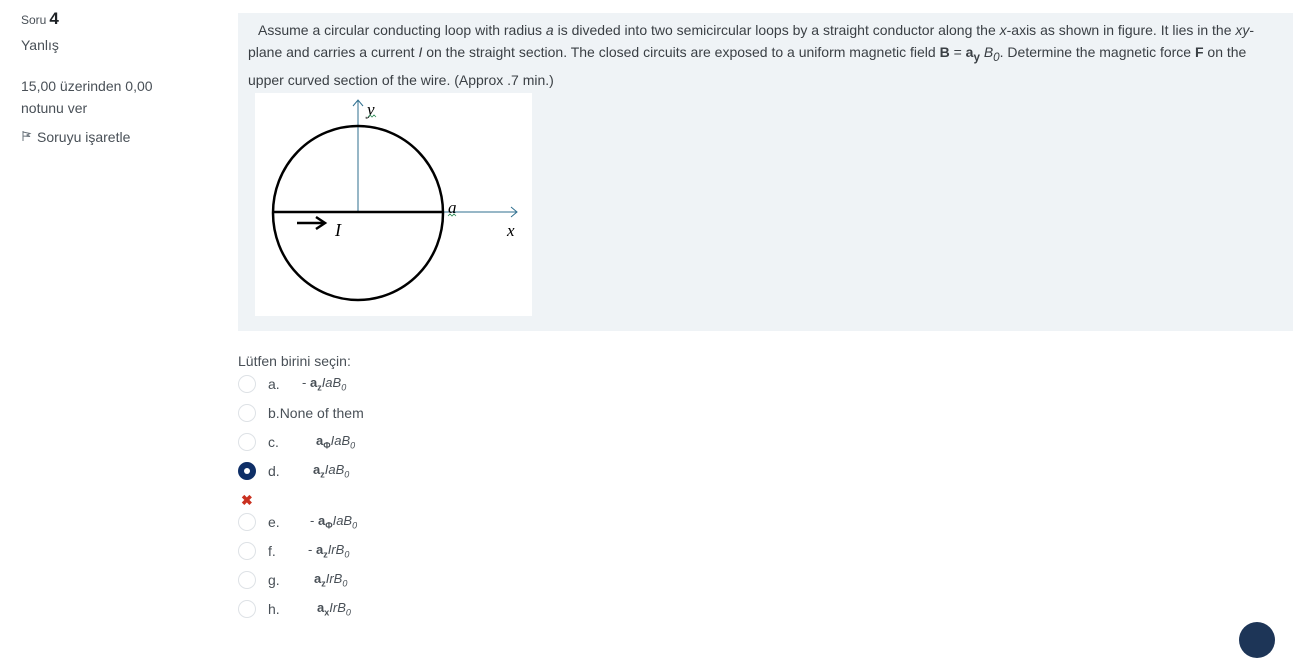 This screenshot has height=658, width=1301. I want to click on option-f: f. - azIrB0, so click(293, 551).